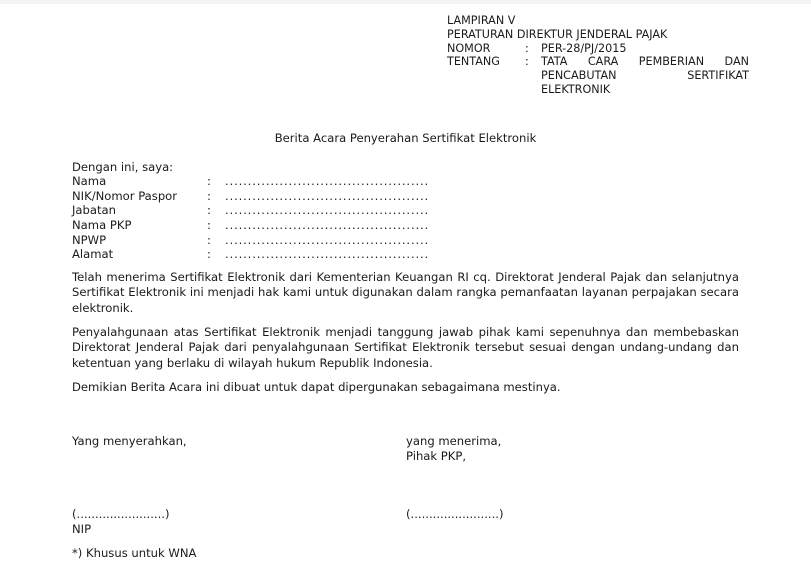  I want to click on form-label-nama-pkp: Nama PKP, so click(102, 225).